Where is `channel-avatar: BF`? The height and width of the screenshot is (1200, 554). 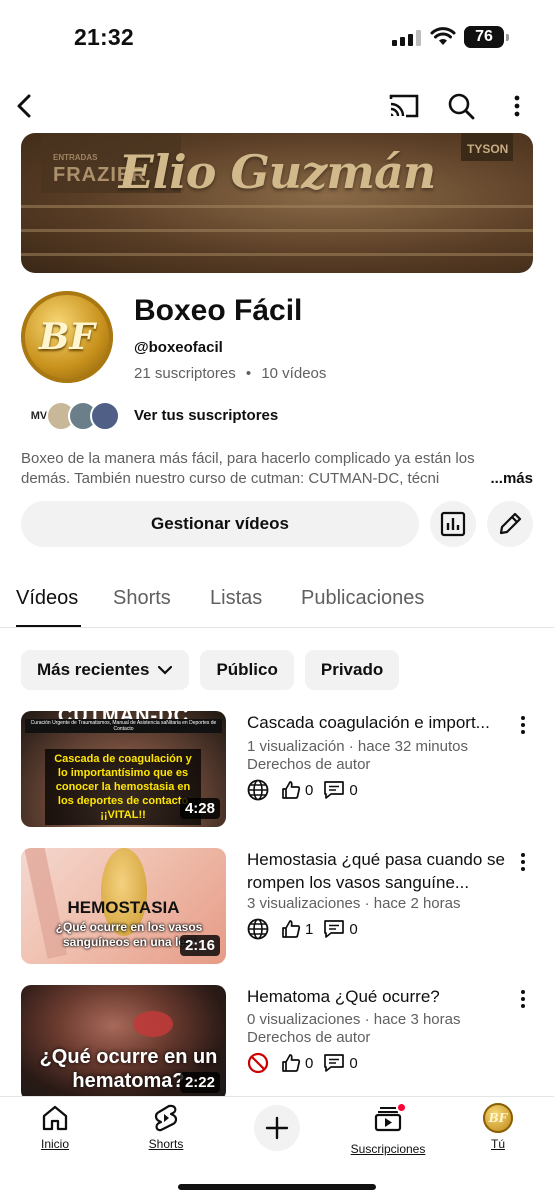 channel-avatar: BF is located at coordinates (67, 337).